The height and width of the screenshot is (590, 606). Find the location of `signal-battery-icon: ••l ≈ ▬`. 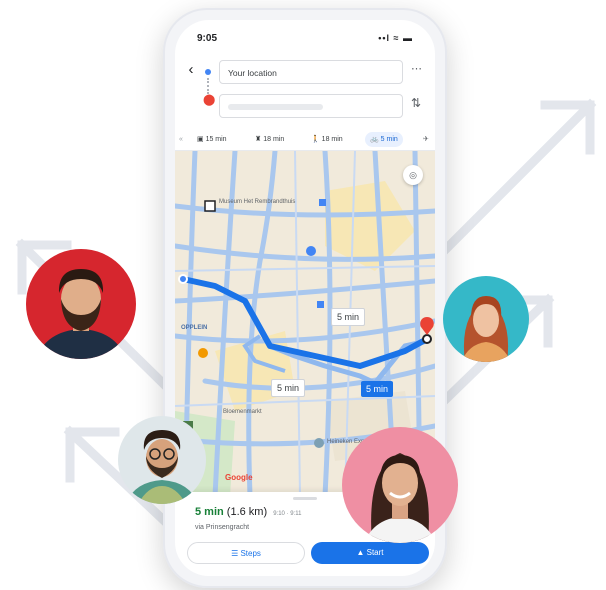

signal-battery-icon: ••l ≈ ▬ is located at coordinates (395, 38).